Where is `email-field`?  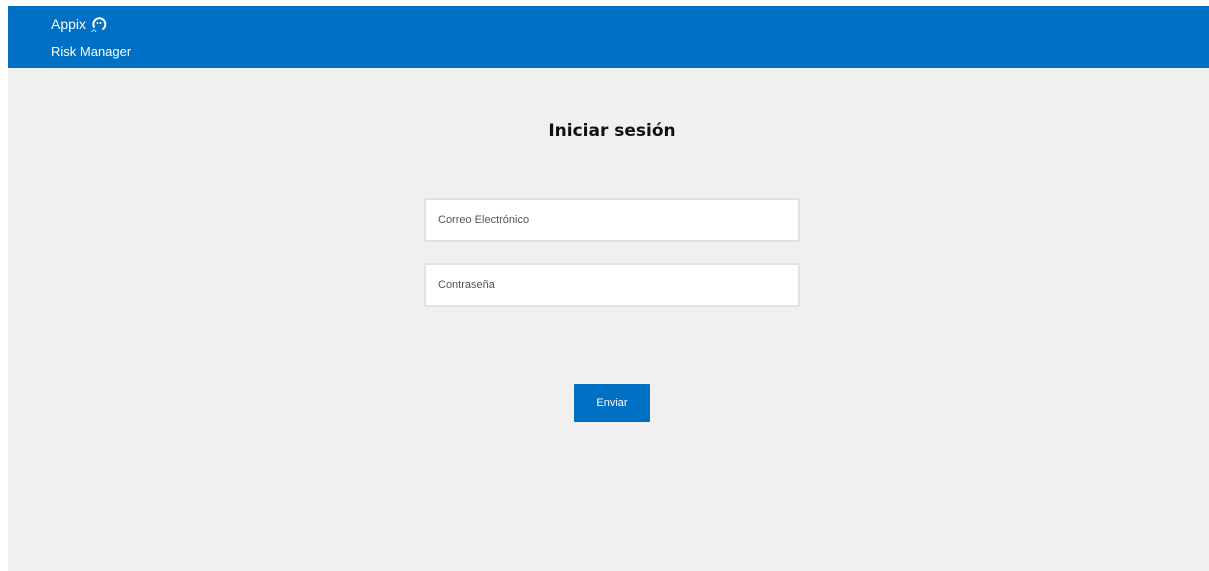 email-field is located at coordinates (612, 220).